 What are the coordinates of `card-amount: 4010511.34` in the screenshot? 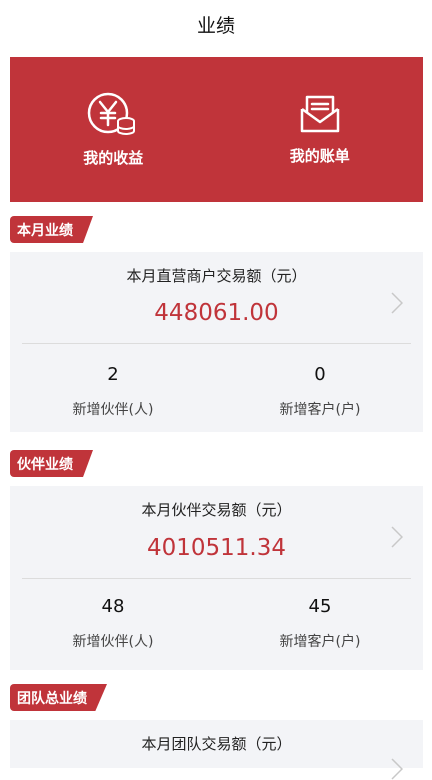 It's located at (216, 548).